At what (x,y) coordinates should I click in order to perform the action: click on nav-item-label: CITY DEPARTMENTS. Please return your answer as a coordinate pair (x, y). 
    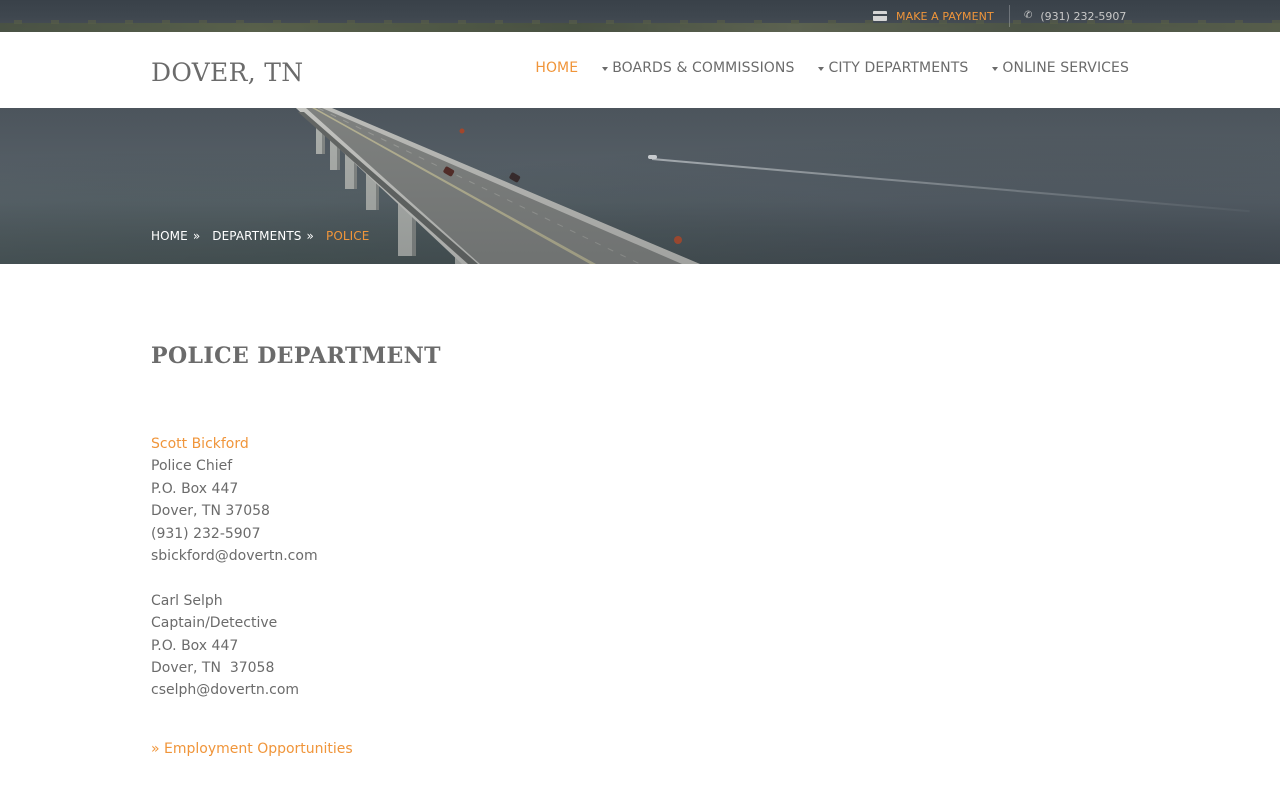
    Looking at the image, I should click on (898, 68).